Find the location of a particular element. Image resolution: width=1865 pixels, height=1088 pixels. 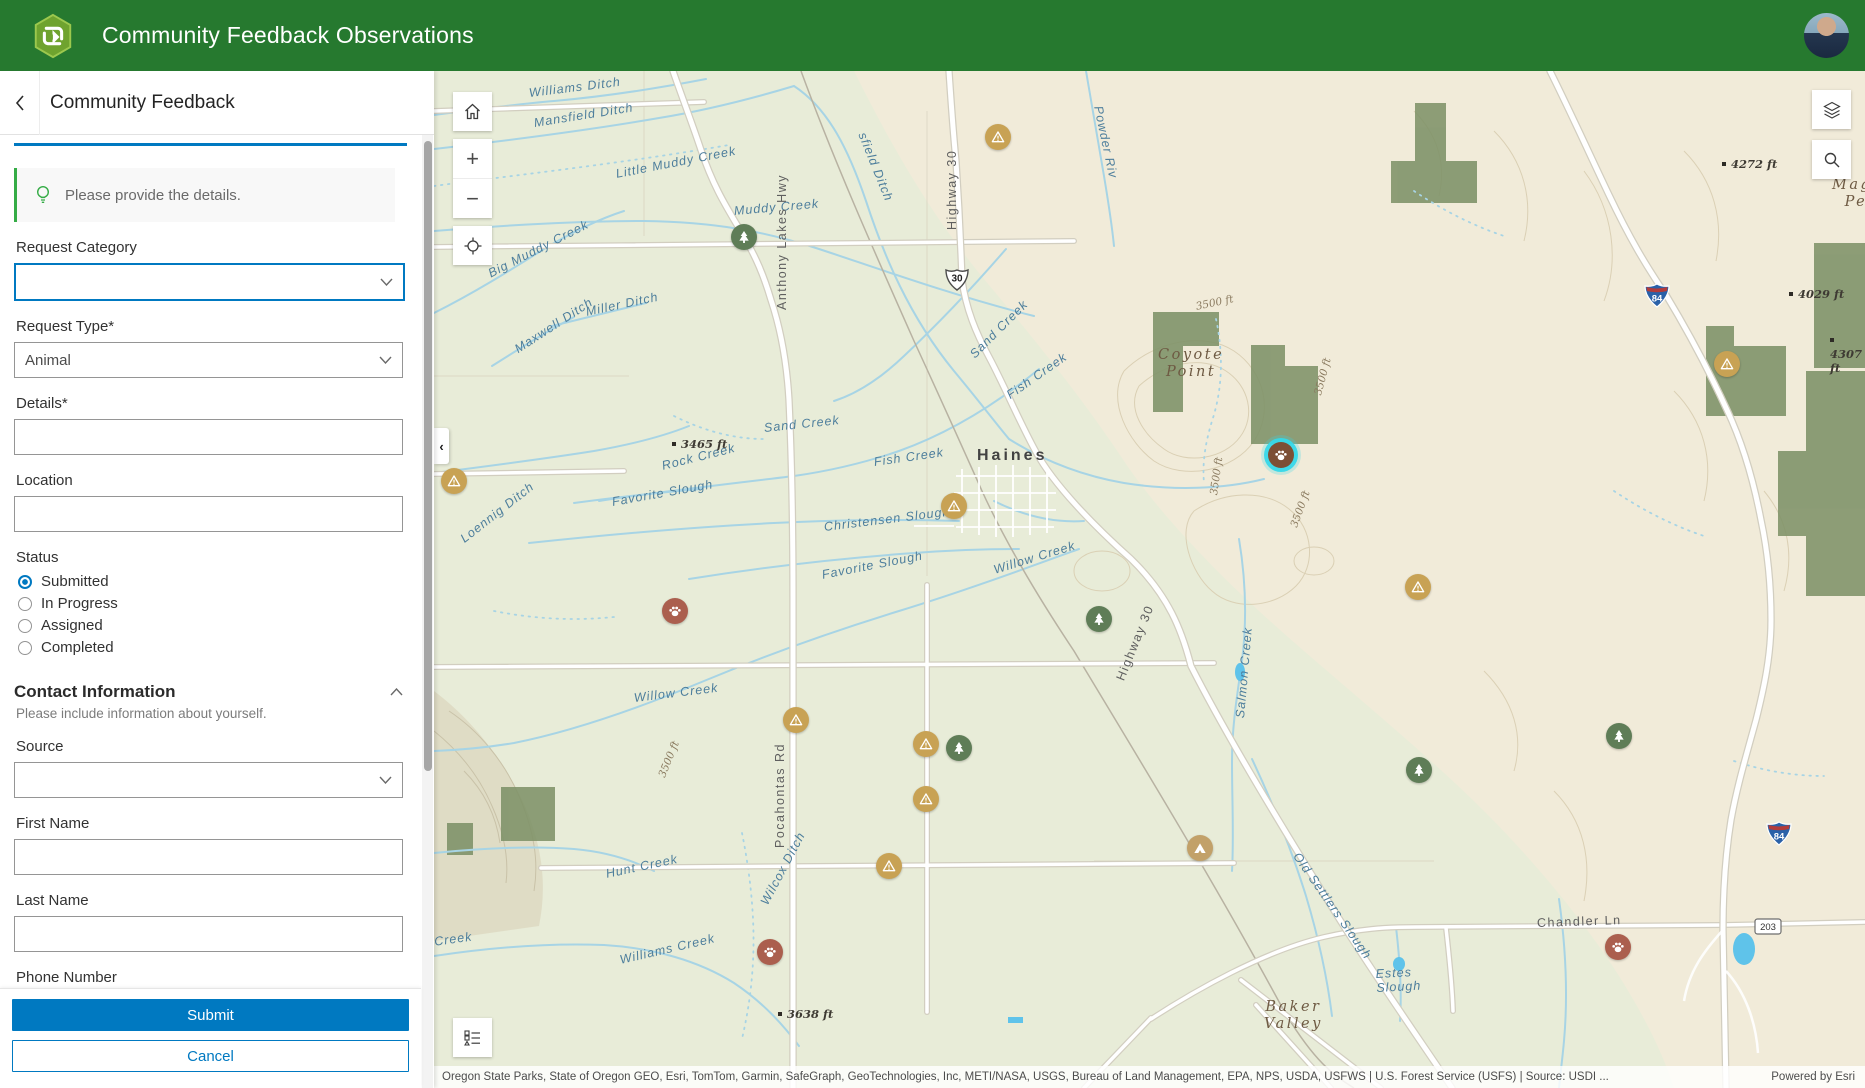

home-button is located at coordinates (472, 111).